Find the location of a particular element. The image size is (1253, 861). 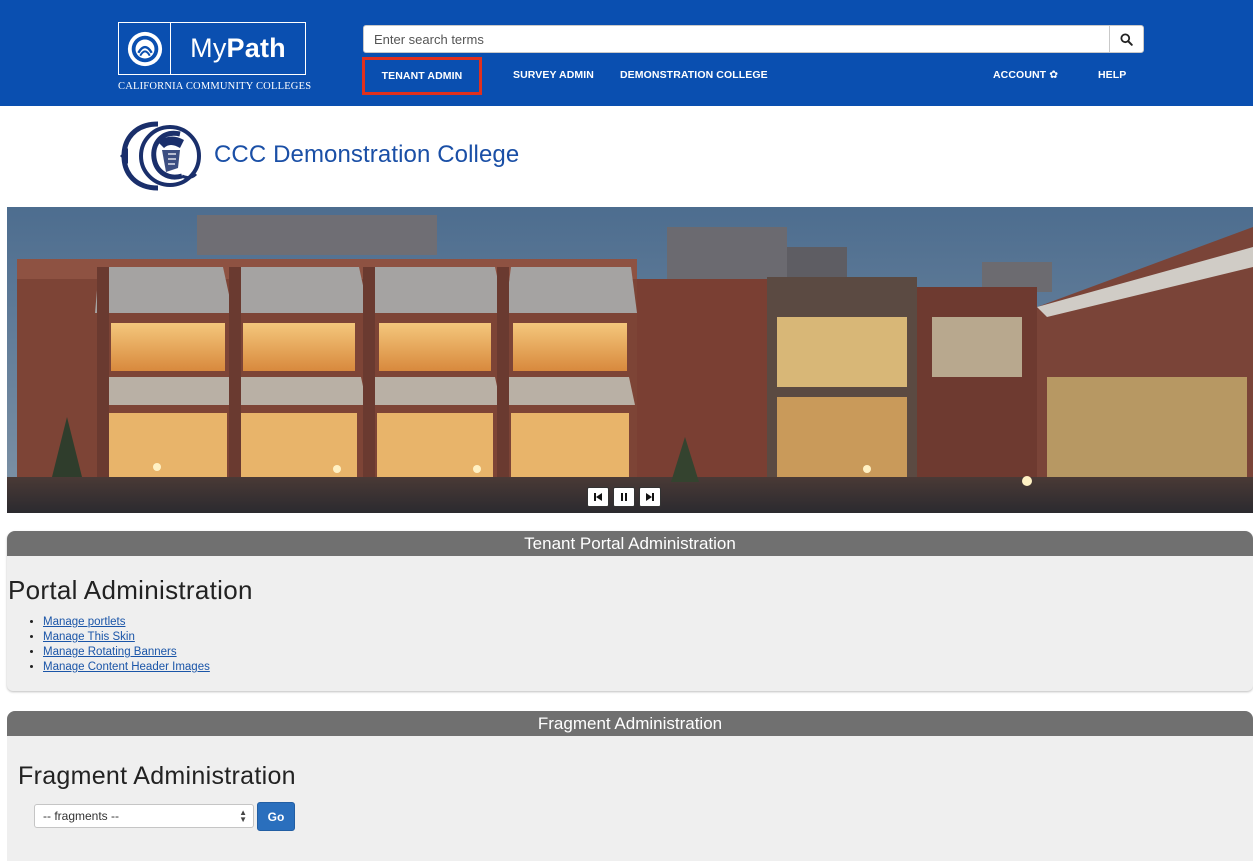

nav-account: ACCOUNT ✿ is located at coordinates (1025, 75).